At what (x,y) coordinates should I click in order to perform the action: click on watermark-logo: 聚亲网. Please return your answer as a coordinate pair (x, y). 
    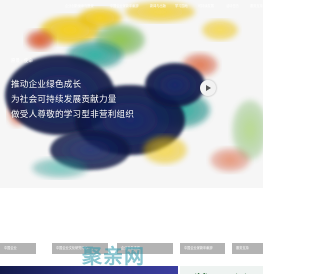
    Looking at the image, I should click on (113, 256).